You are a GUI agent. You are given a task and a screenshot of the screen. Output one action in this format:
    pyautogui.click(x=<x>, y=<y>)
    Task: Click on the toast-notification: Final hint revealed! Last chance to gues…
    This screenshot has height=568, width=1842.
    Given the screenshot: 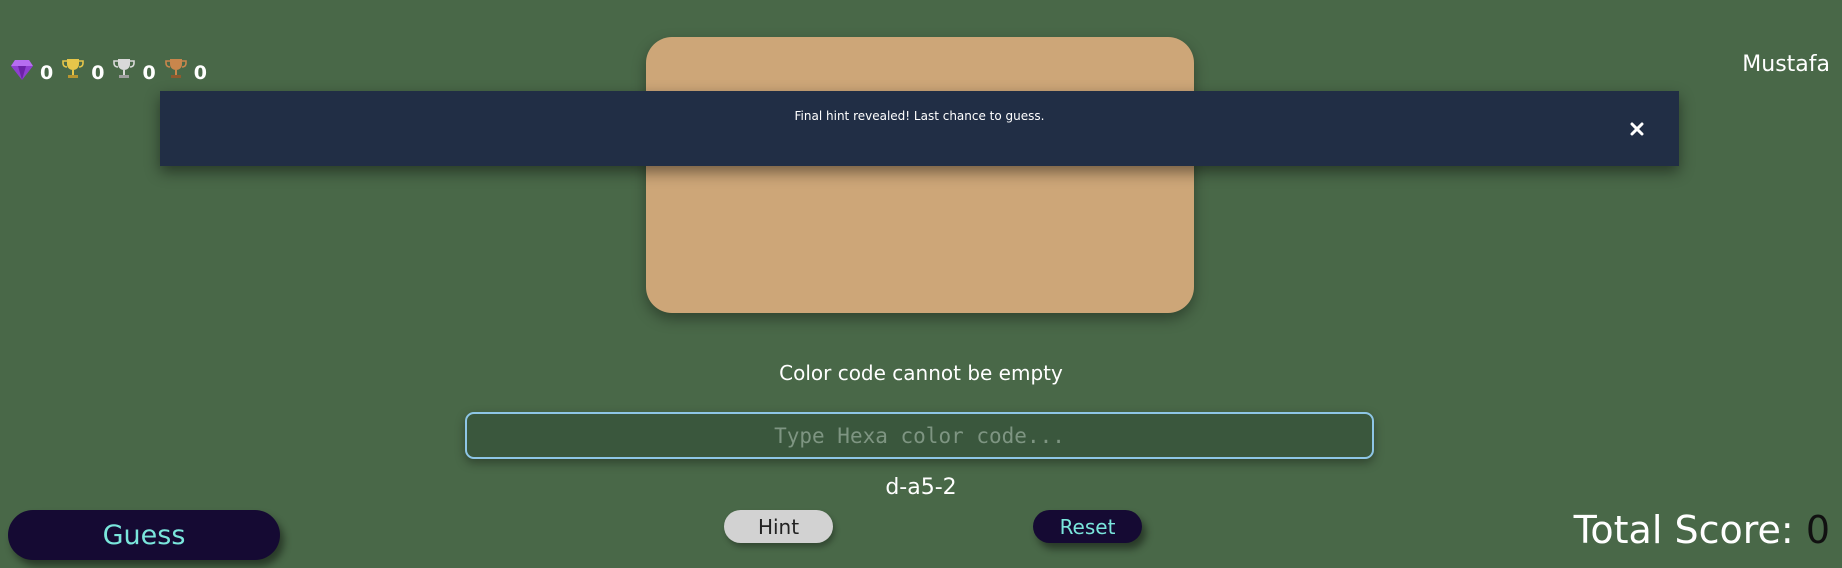 What is the action you would take?
    pyautogui.click(x=919, y=128)
    